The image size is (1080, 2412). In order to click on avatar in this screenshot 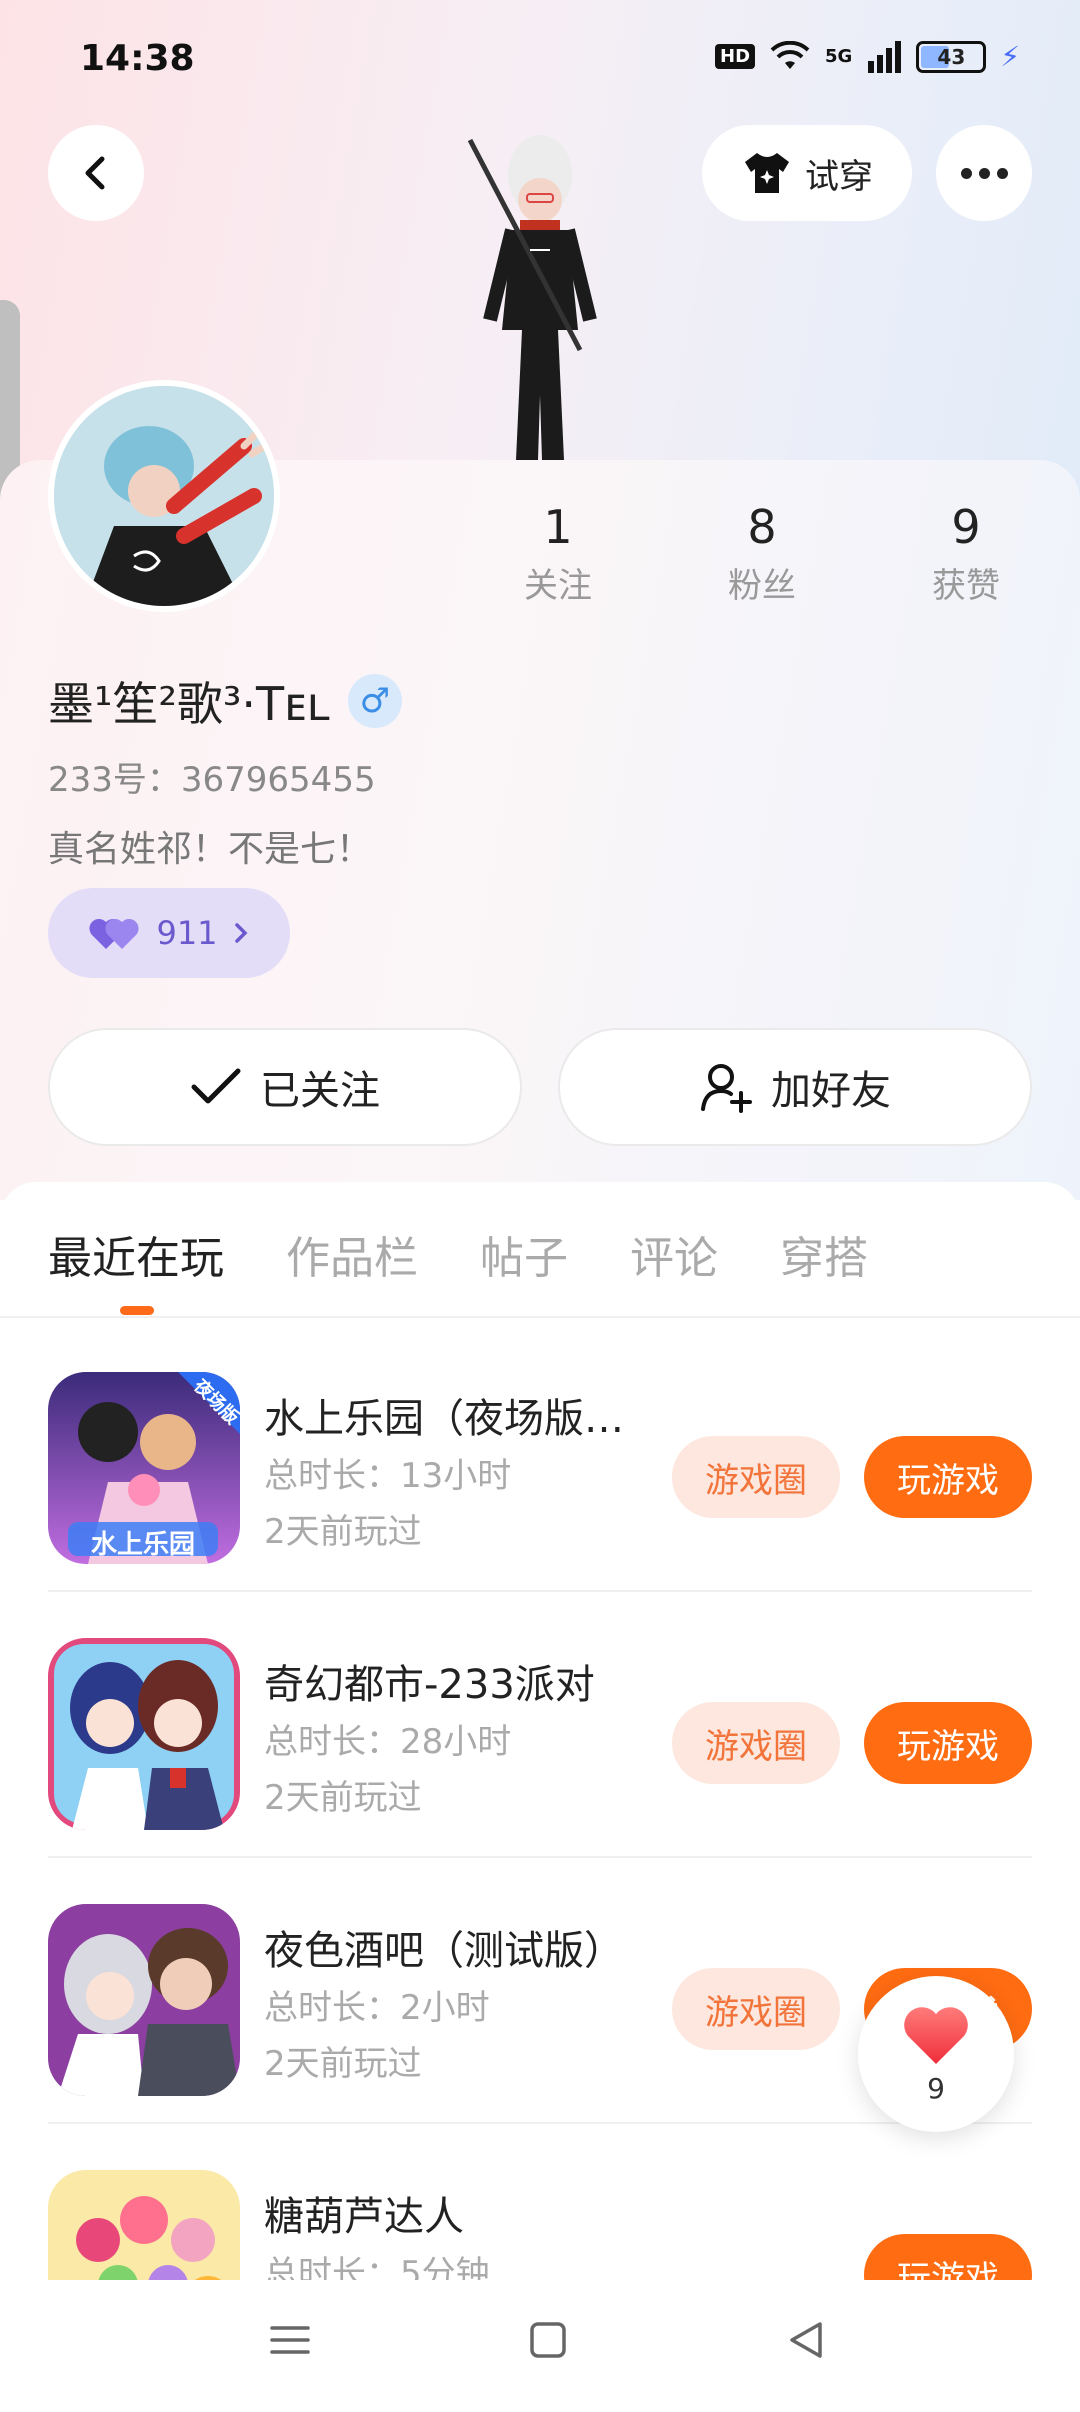, I will do `click(164, 496)`.